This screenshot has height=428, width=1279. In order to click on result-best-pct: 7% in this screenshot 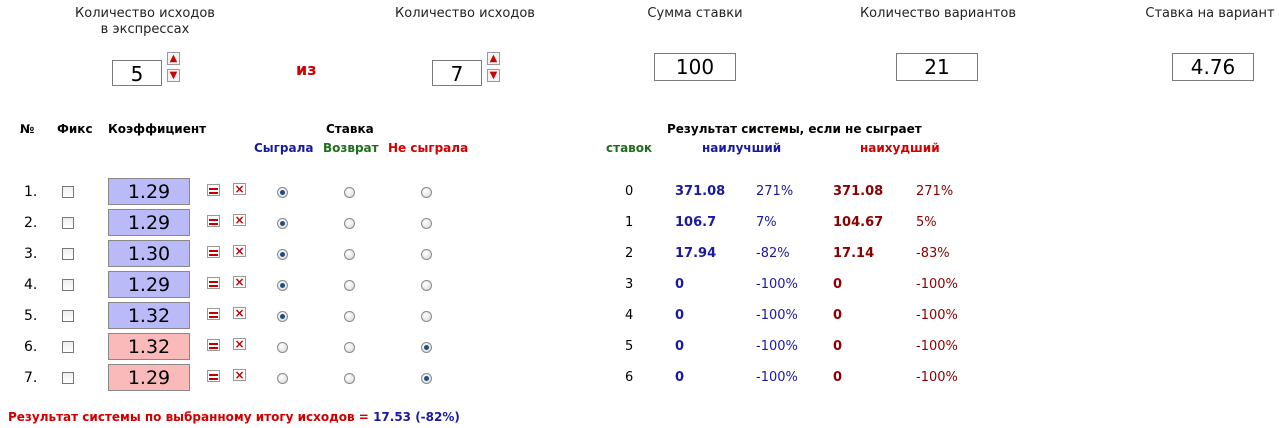, I will do `click(766, 222)`.